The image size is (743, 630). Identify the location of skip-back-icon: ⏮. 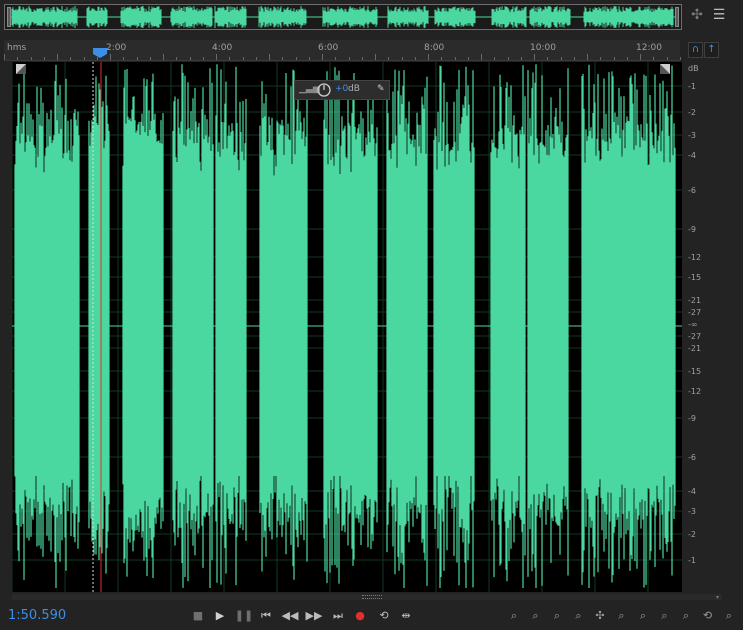
(266, 616).